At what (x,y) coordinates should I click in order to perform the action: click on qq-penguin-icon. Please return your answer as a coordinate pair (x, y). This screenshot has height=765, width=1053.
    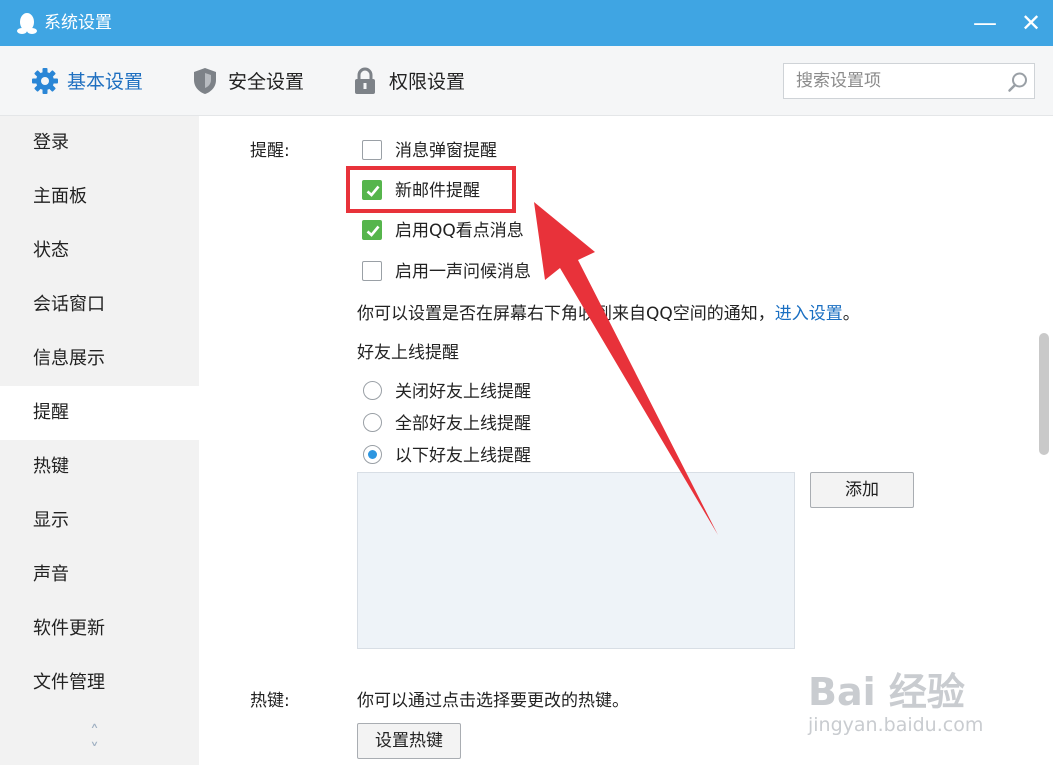
    Looking at the image, I should click on (27, 23).